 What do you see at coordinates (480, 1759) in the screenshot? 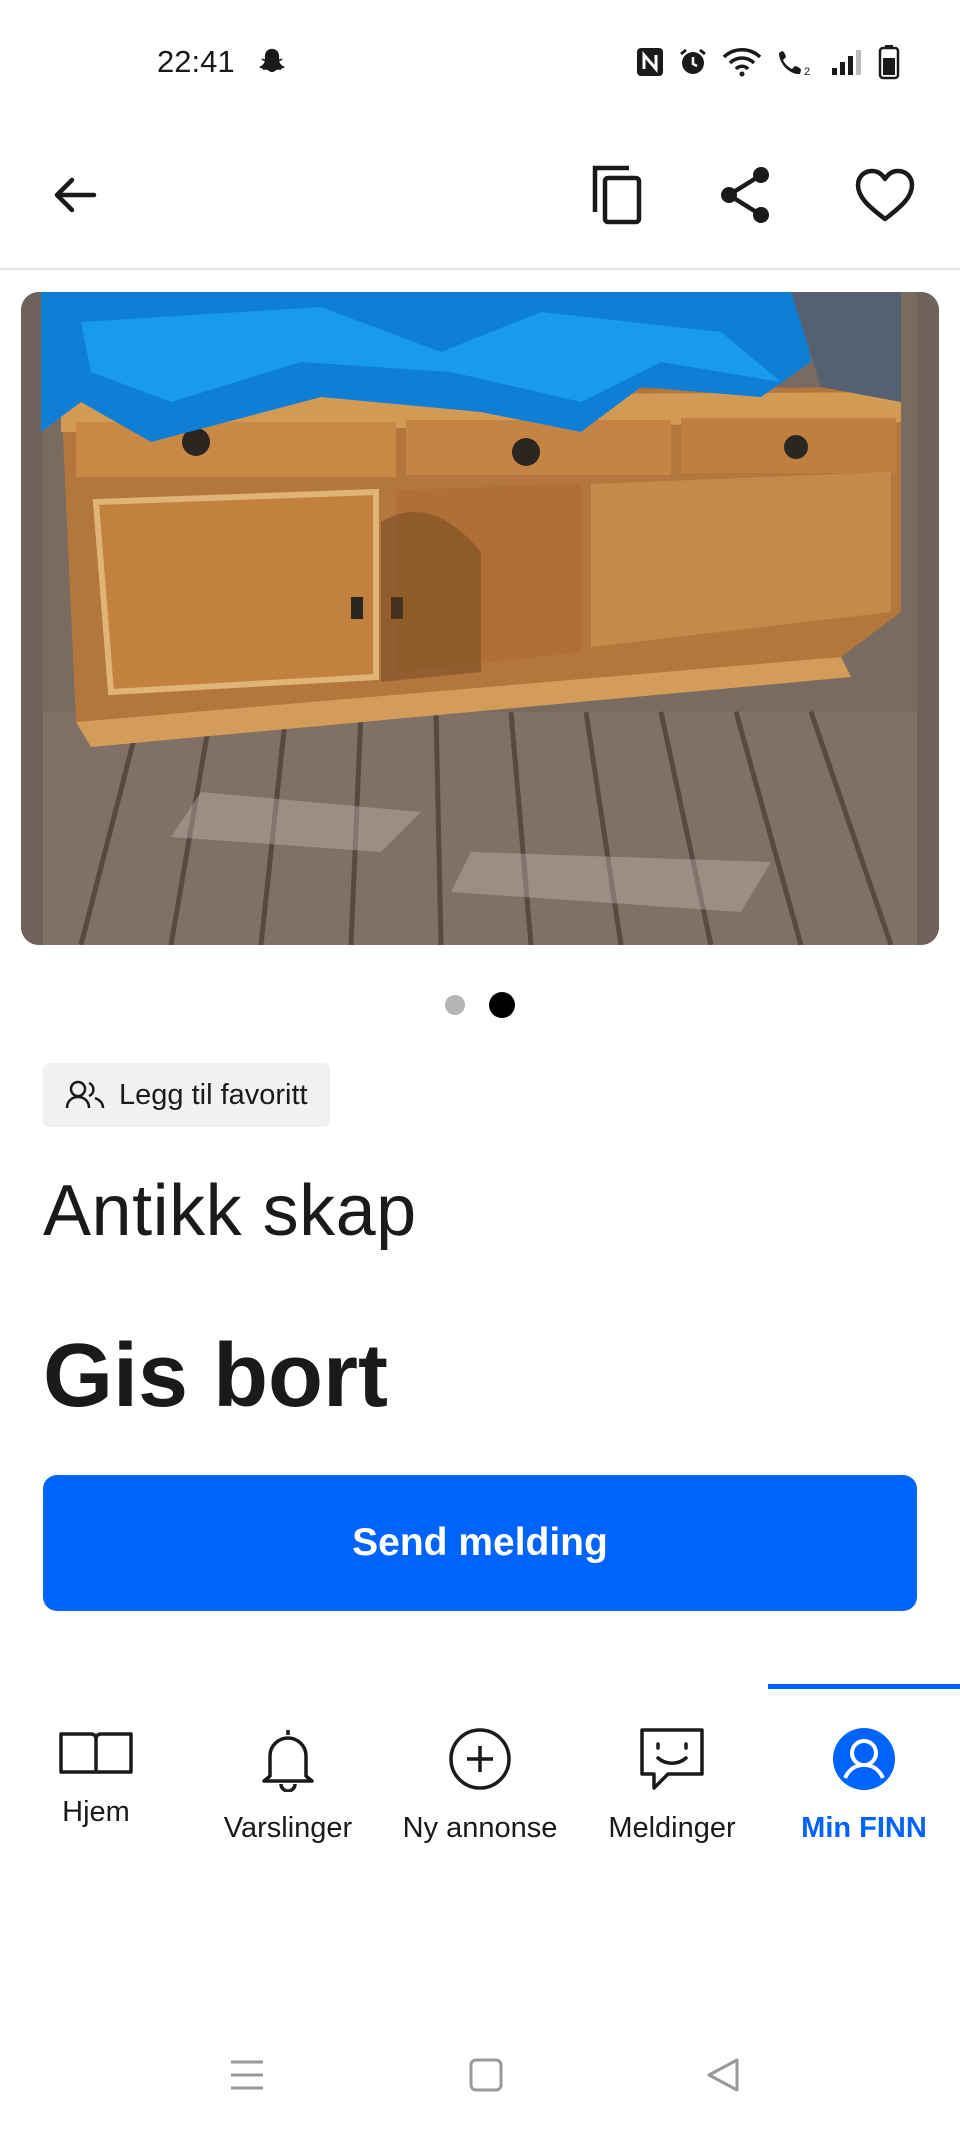
I see `plus-circle-icon` at bounding box center [480, 1759].